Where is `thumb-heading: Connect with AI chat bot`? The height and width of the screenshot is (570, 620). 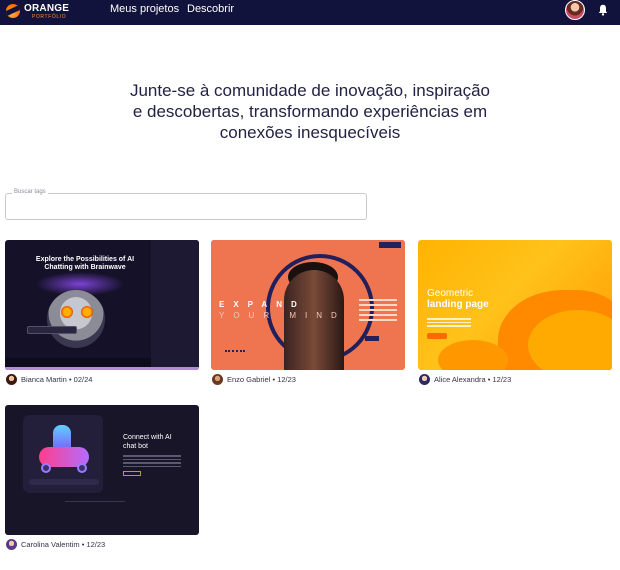
thumb-heading: Connect with AI chat bot is located at coordinates (147, 442).